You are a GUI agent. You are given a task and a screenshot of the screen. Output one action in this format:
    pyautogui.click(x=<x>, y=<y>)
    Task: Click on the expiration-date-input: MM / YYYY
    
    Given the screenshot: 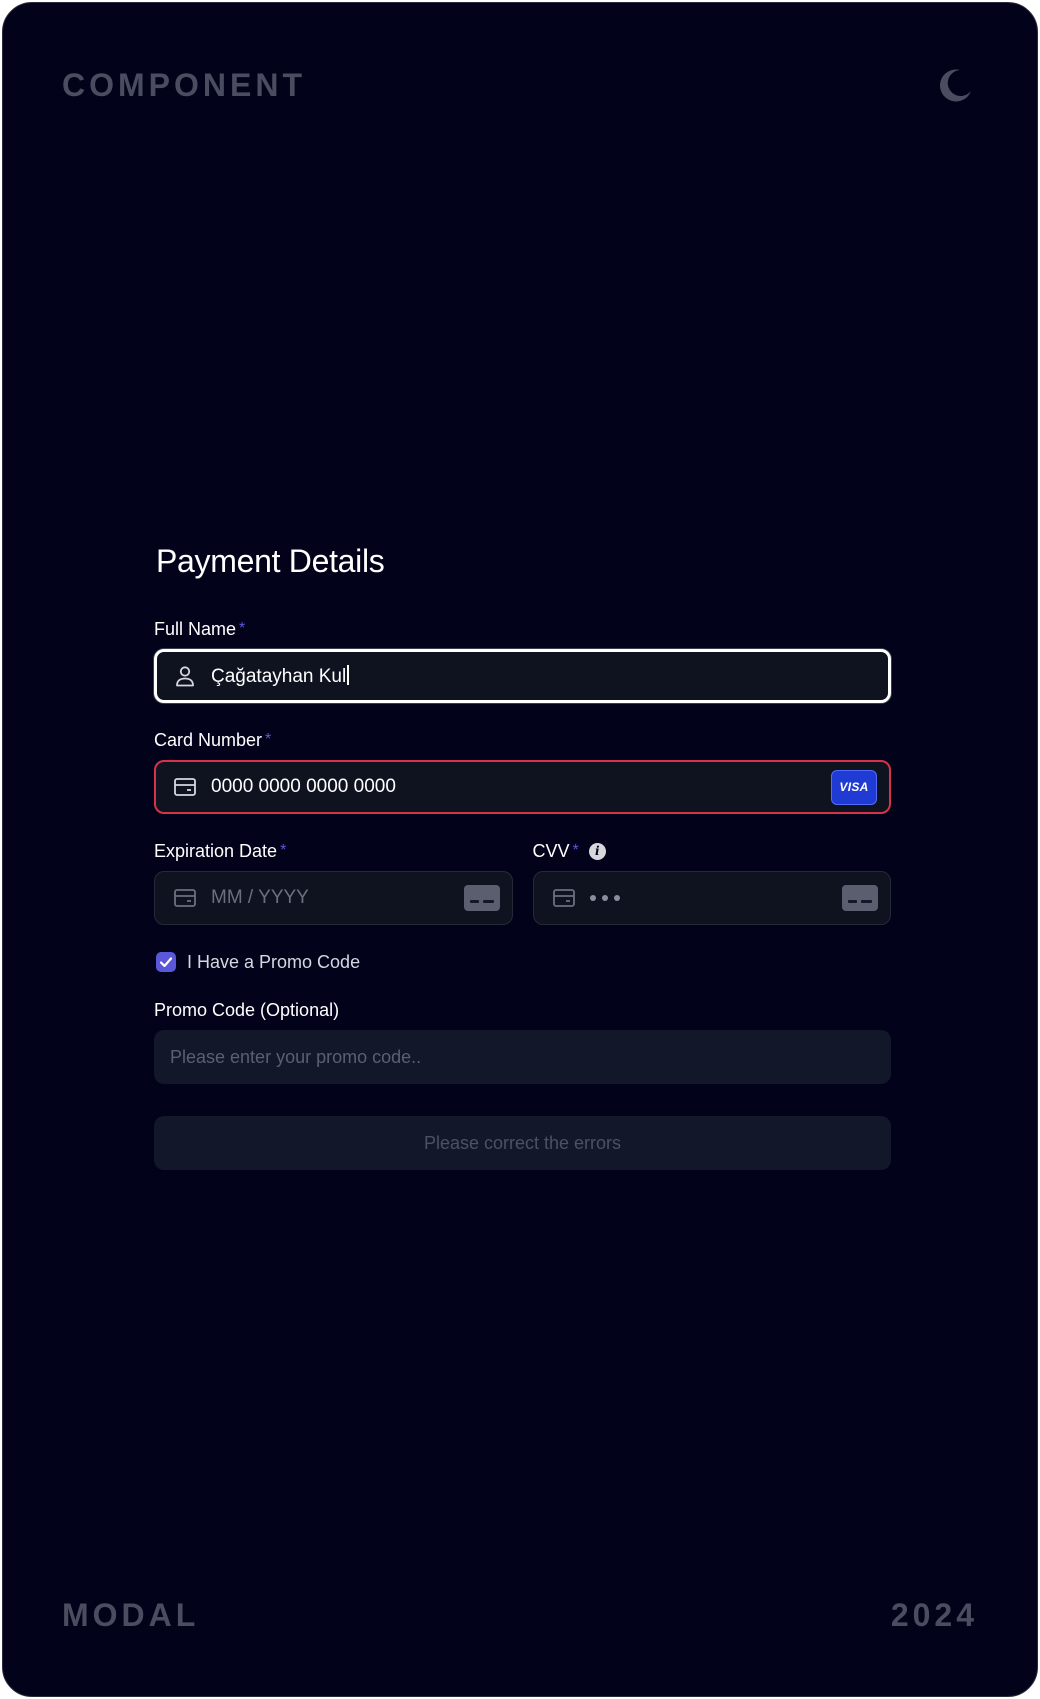 What is the action you would take?
    pyautogui.click(x=333, y=898)
    